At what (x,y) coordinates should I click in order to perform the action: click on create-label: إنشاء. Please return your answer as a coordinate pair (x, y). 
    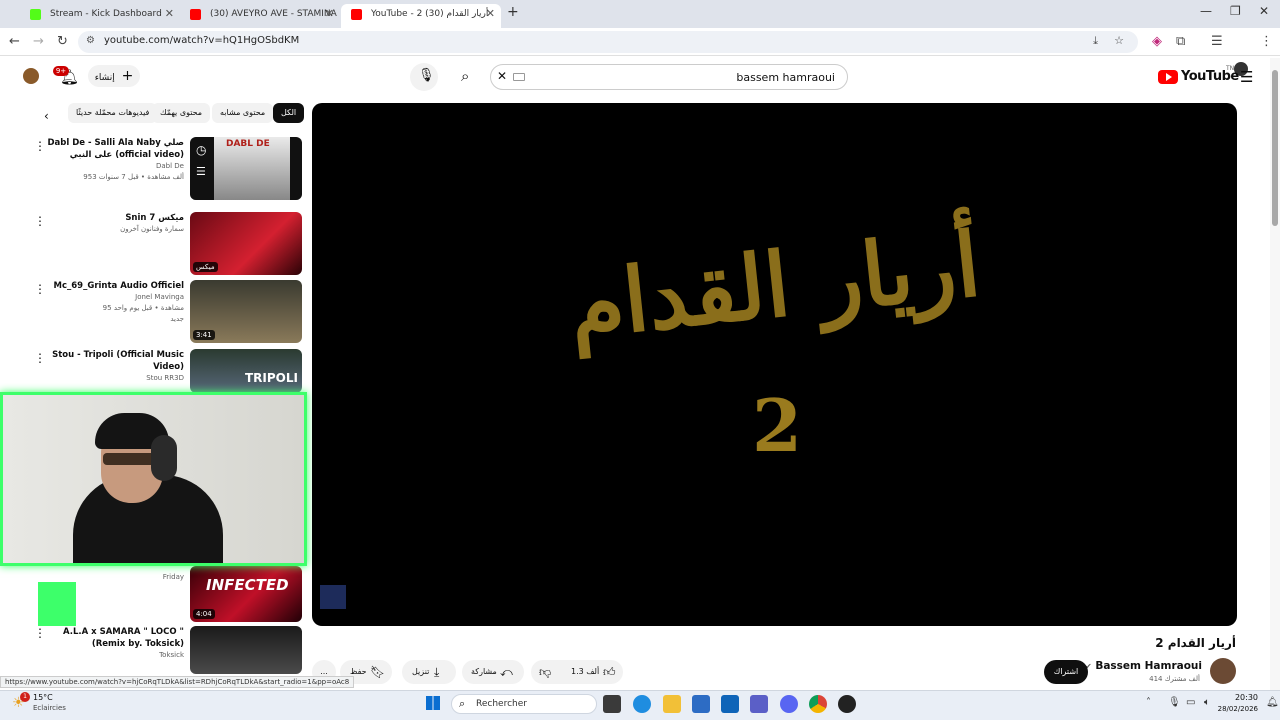
    Looking at the image, I should click on (104, 78).